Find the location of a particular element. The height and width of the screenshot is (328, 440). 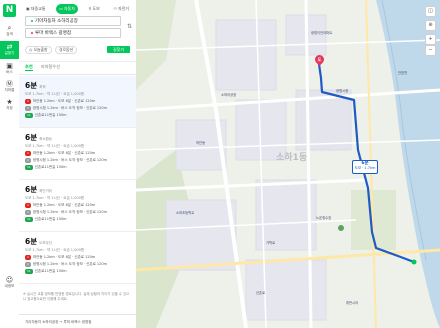

layers-icon: ◫ is located at coordinates (430, 11).